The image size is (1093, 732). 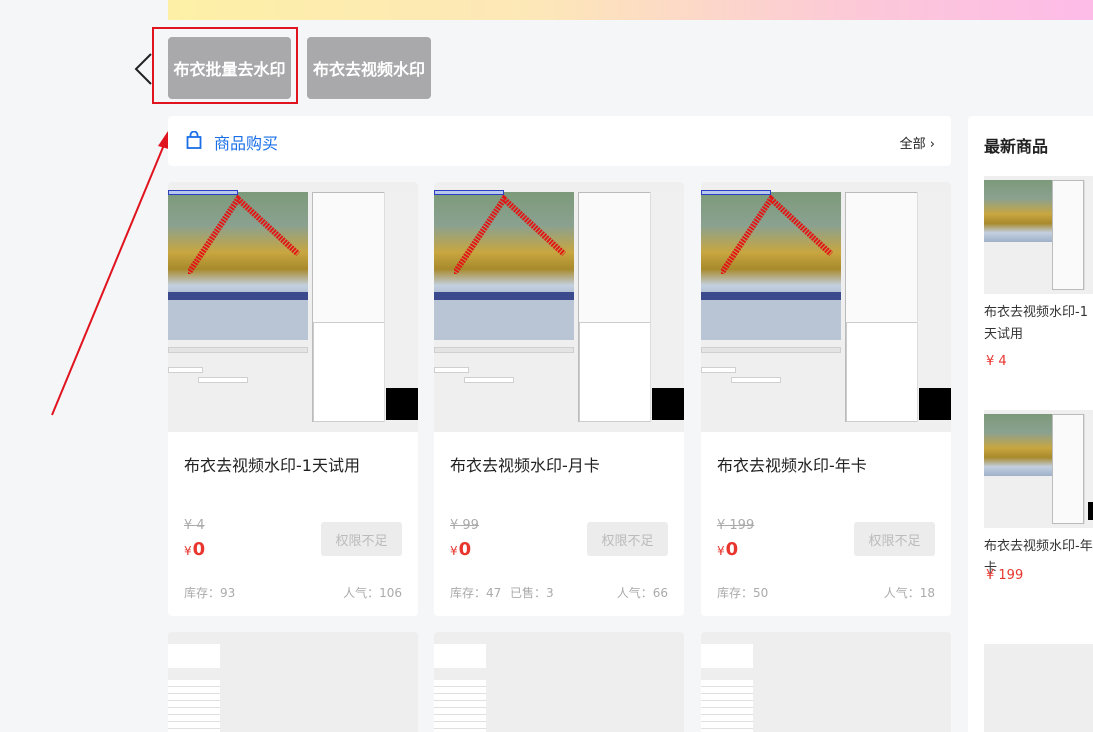 What do you see at coordinates (225, 65) in the screenshot?
I see `annotation-highlight-box` at bounding box center [225, 65].